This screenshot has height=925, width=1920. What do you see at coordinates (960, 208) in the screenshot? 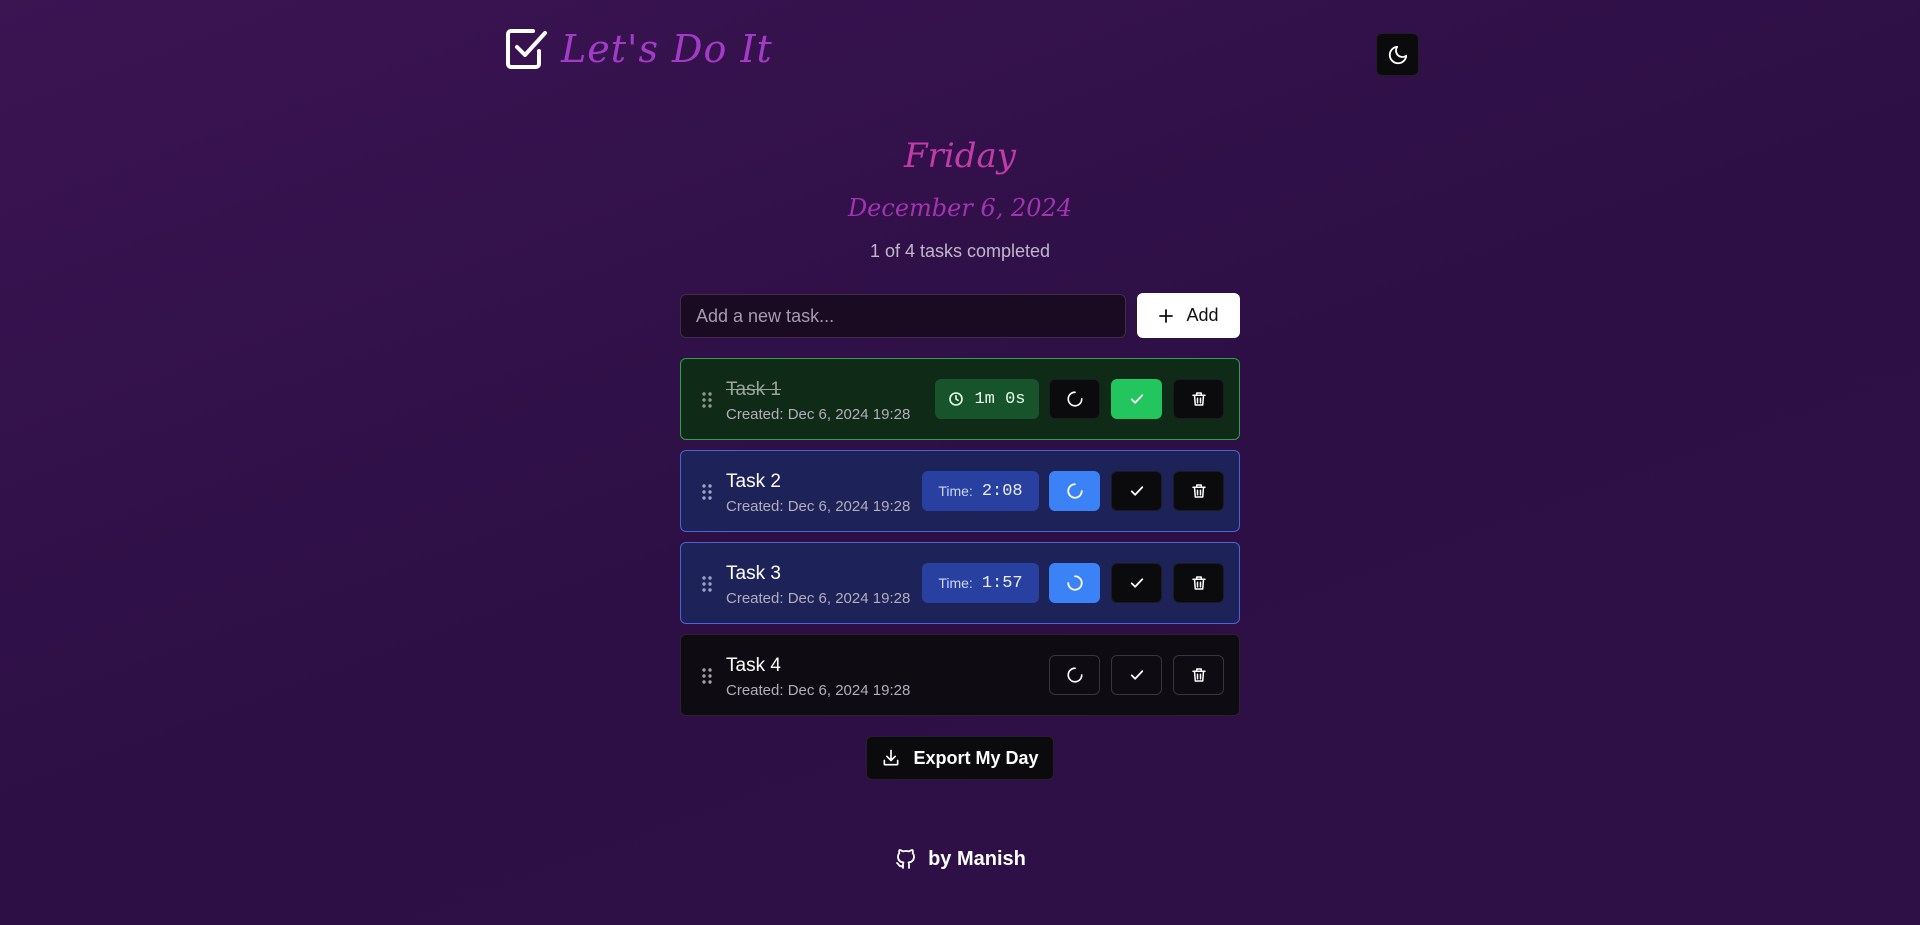
I see `date-heading: December 6, 2024` at bounding box center [960, 208].